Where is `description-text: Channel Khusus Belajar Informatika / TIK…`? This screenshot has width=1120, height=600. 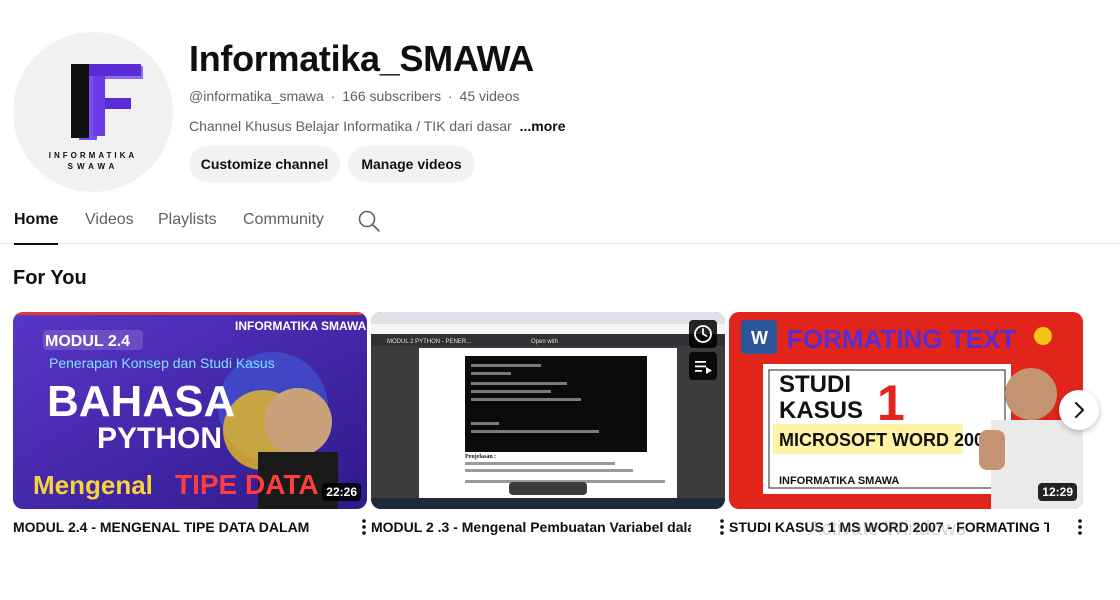
description-text: Channel Khusus Belajar Informatika / TIK… is located at coordinates (350, 126).